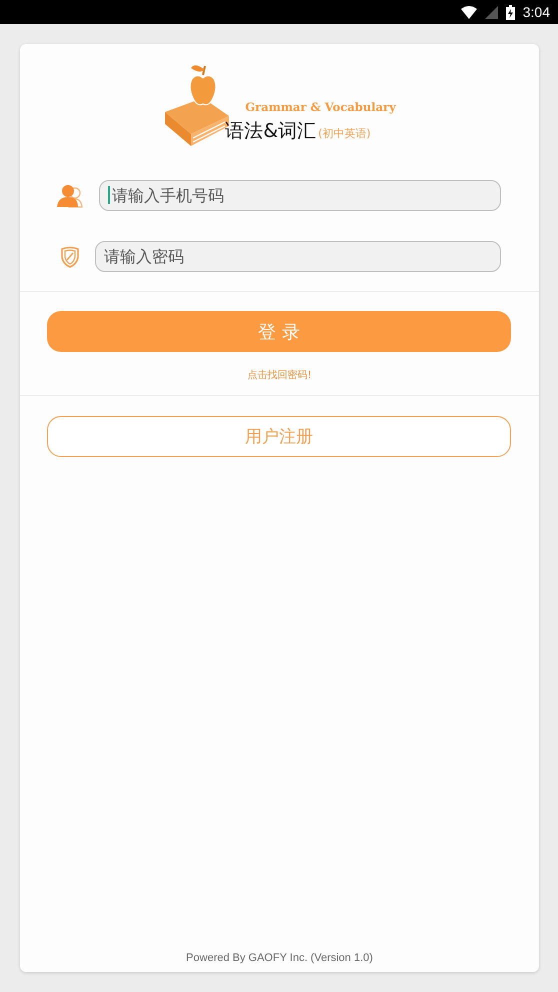 The width and height of the screenshot is (558, 992). Describe the element at coordinates (468, 12) in the screenshot. I see `wifi-icon` at that location.